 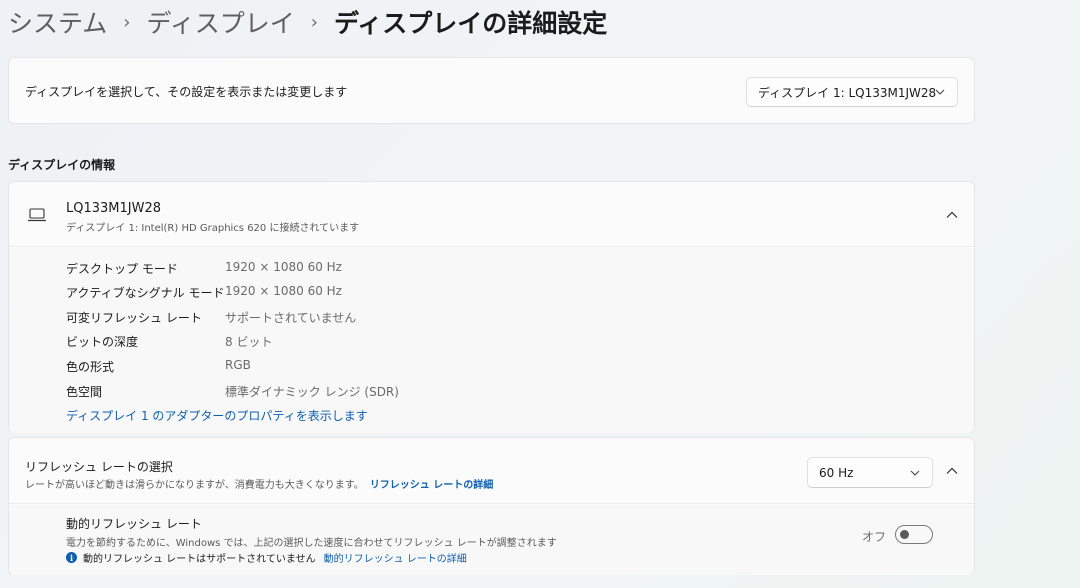 I want to click on device-name: LQ133M1JW28, so click(x=114, y=208).